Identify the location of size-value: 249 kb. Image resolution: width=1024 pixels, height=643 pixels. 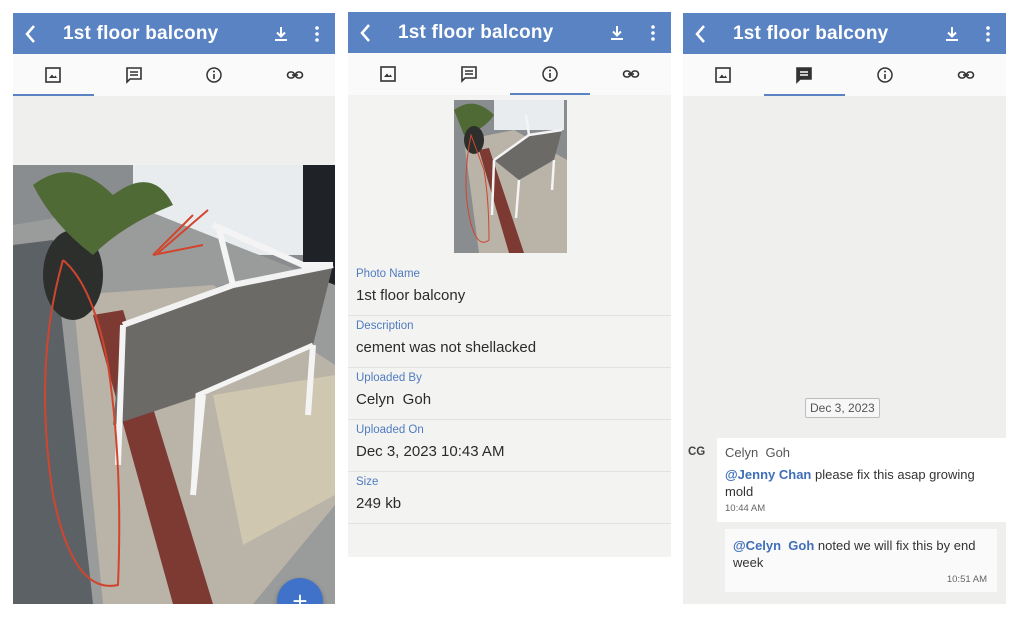
(379, 503).